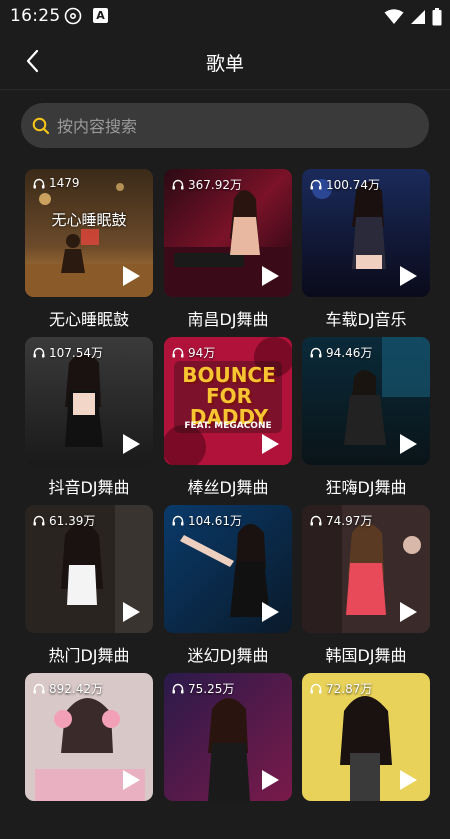 This screenshot has height=839, width=450. Describe the element at coordinates (89, 401) in the screenshot. I see `playlist-cover: 107.54万` at that location.